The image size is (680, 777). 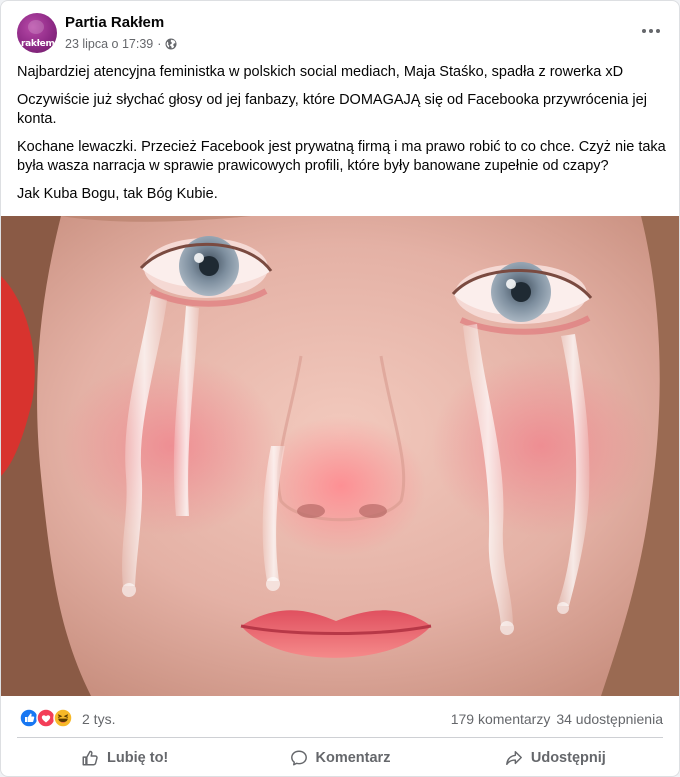 I want to click on like-button-label: Lubię to!, so click(x=138, y=758).